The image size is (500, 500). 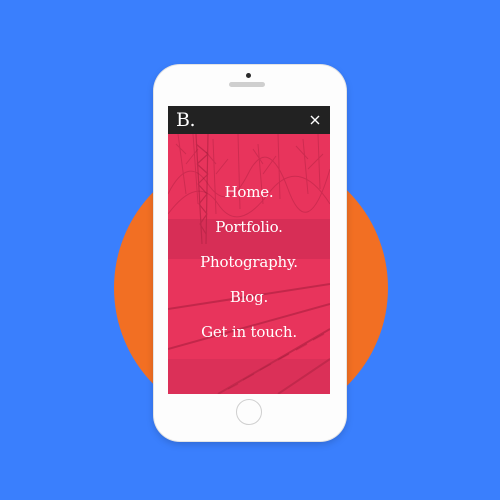 I want to click on front-camera, so click(x=248, y=75).